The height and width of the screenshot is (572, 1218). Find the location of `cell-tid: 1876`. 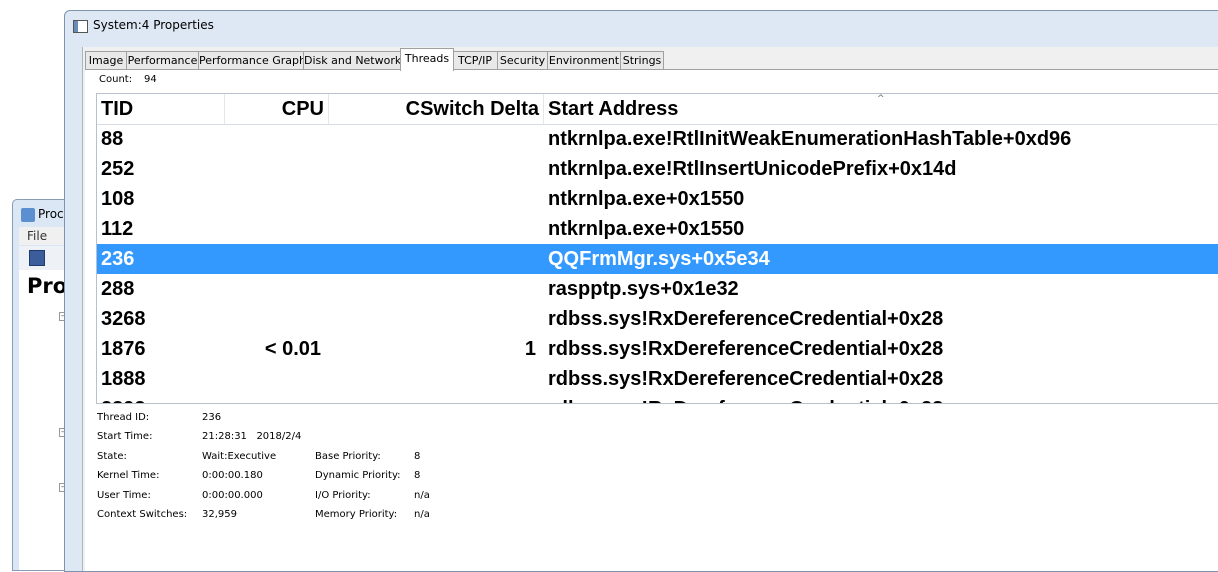

cell-tid: 1876 is located at coordinates (123, 349).